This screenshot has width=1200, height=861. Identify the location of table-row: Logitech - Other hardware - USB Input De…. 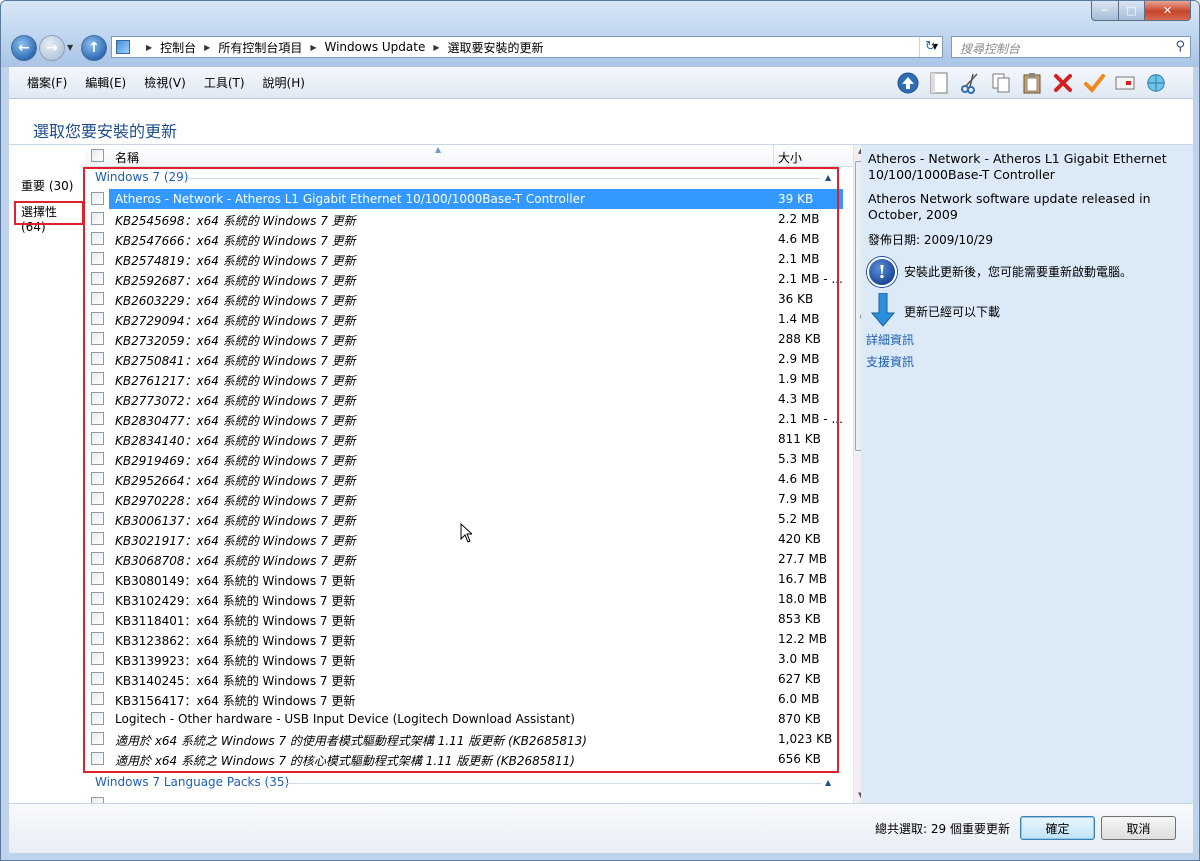
(464, 719).